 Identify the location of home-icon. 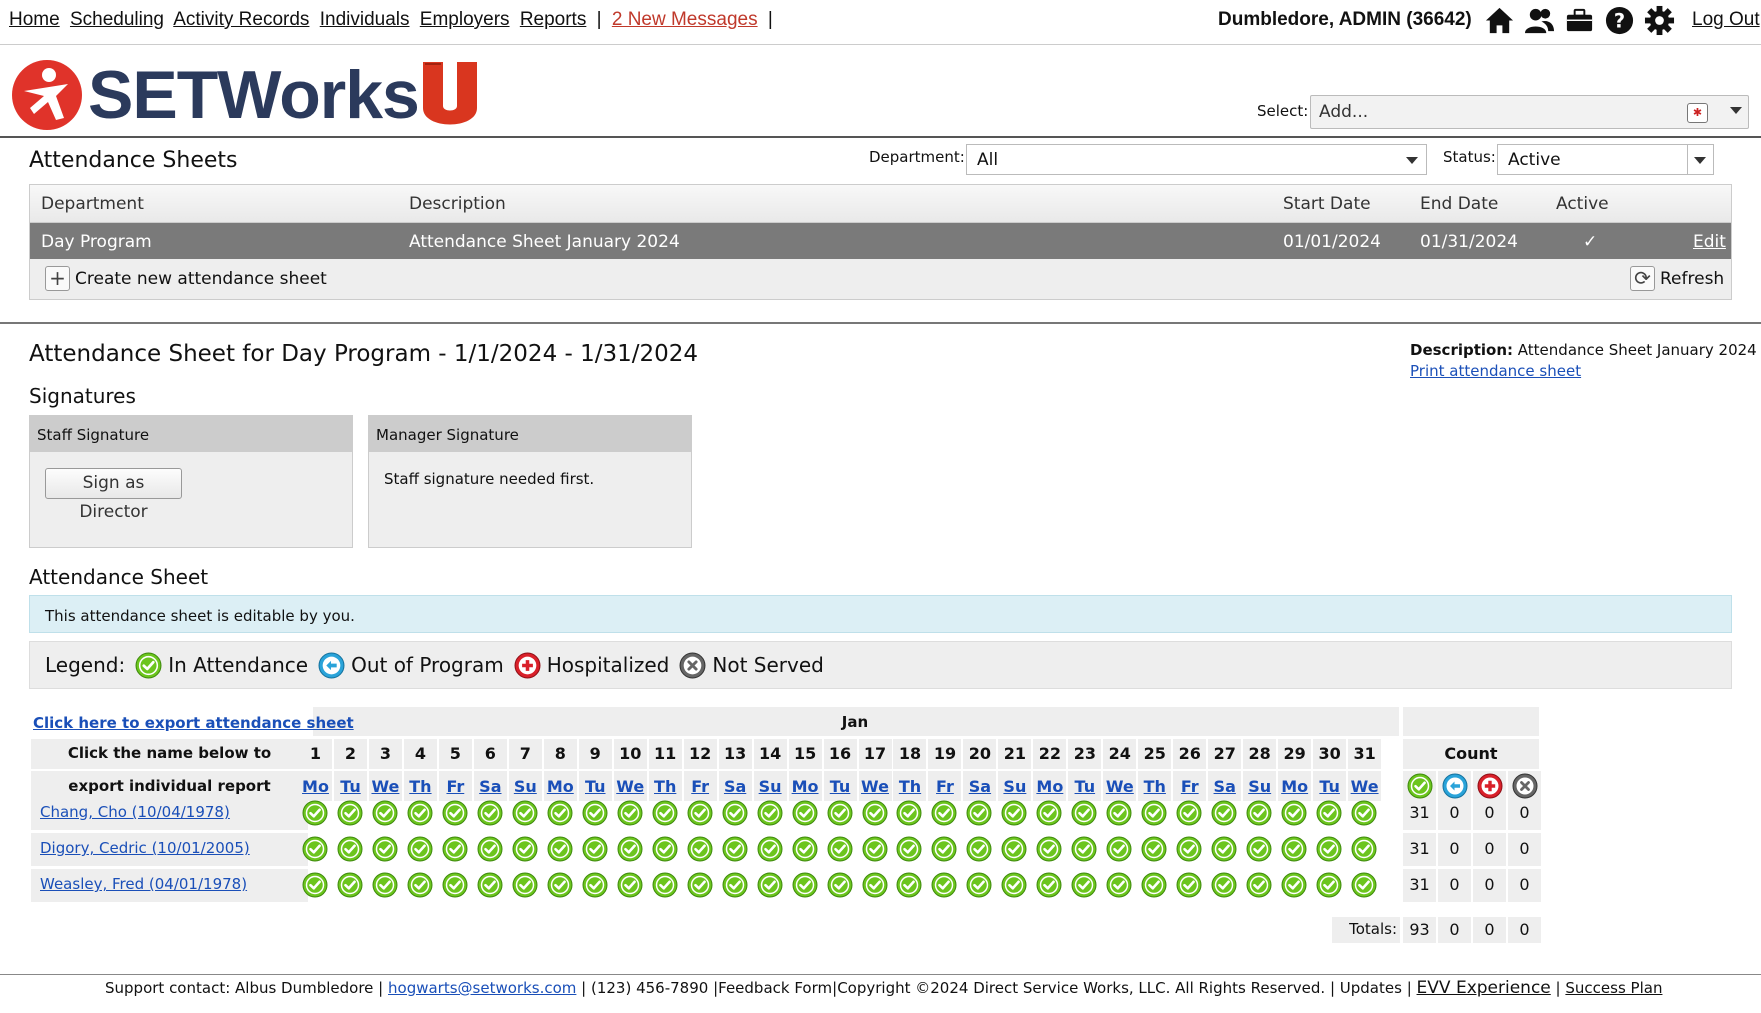
(1499, 20).